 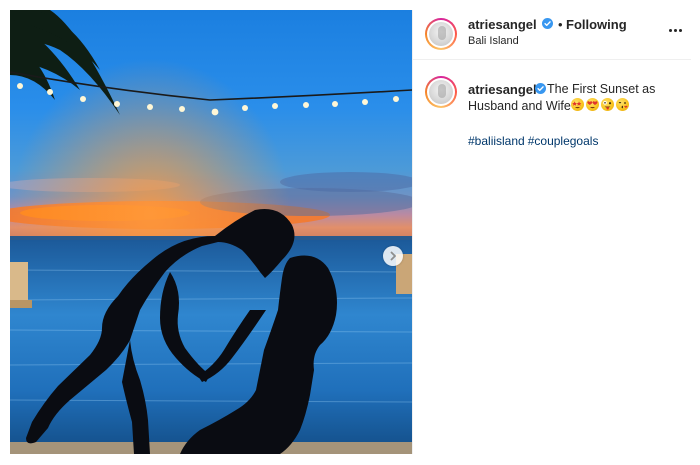 I want to click on star-struck-emoji, so click(x=577, y=104).